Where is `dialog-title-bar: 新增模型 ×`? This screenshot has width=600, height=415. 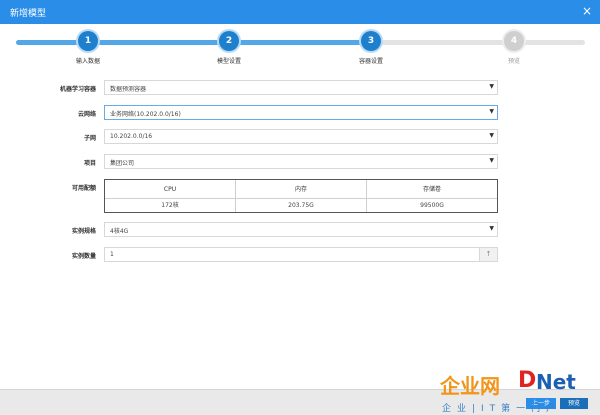 dialog-title-bar: 新增模型 × is located at coordinates (300, 12).